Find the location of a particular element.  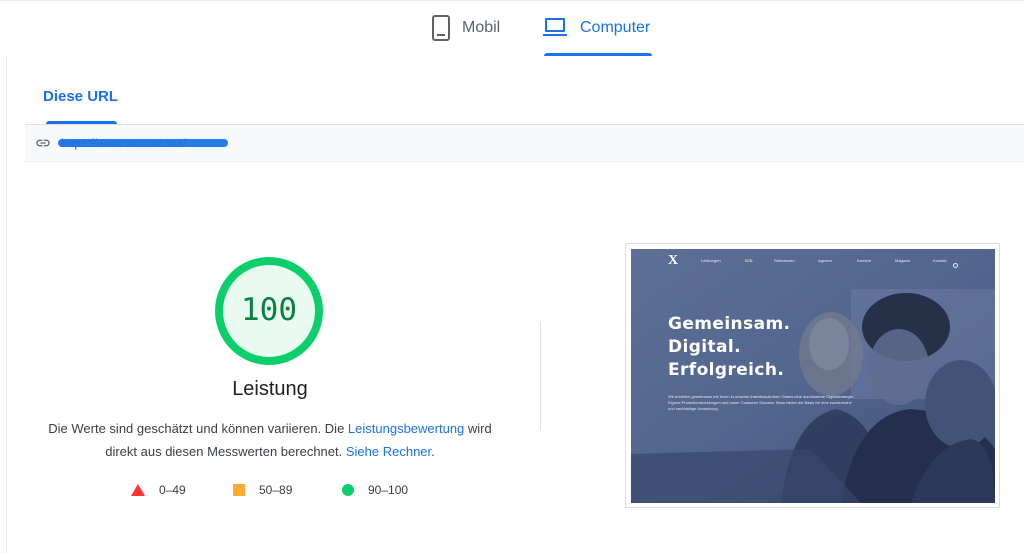

preview-search-icon is located at coordinates (955, 265).